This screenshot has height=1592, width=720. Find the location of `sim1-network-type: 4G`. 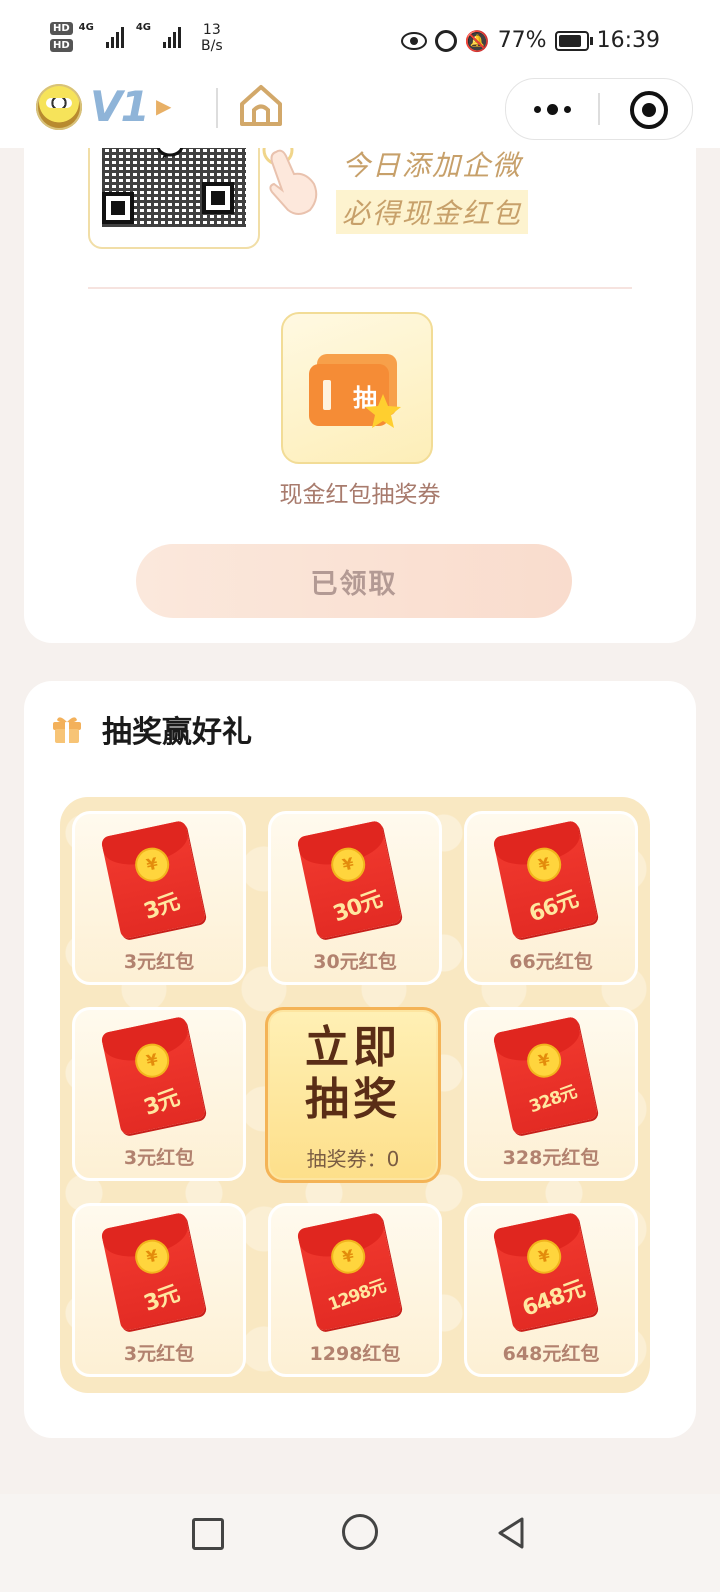

sim1-network-type: 4G is located at coordinates (86, 27).